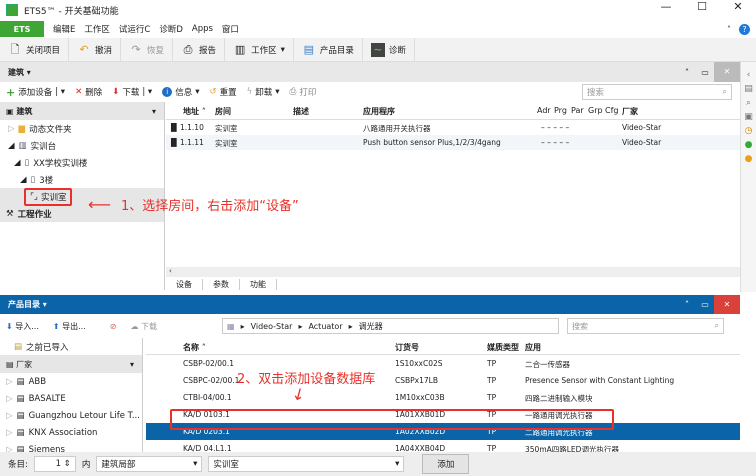  I want to click on properties-icon: ▤, so click(748, 89).